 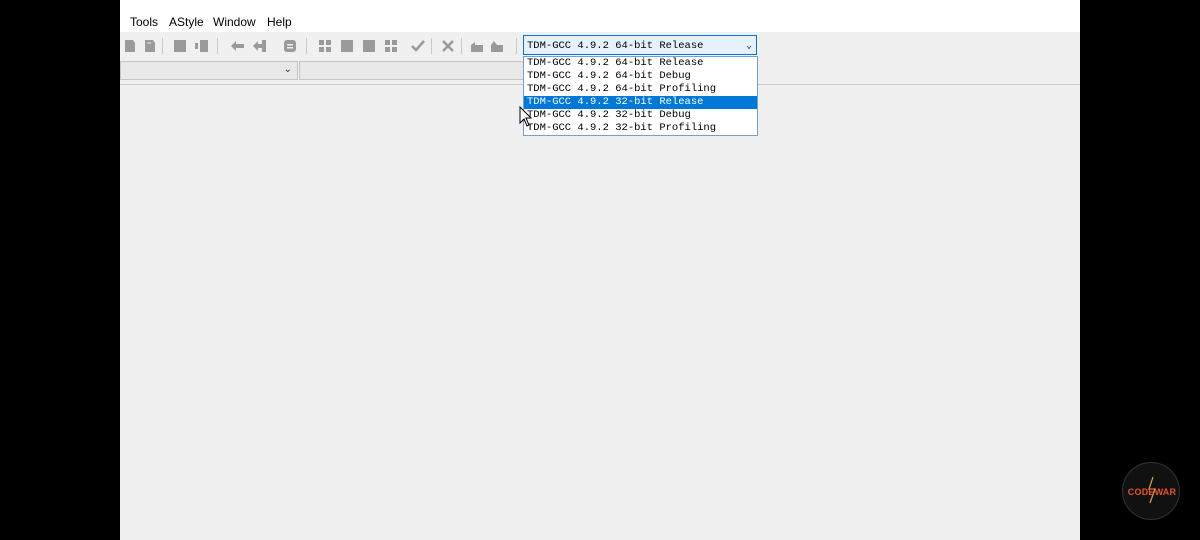 I want to click on menu-help: Help, so click(x=279, y=22).